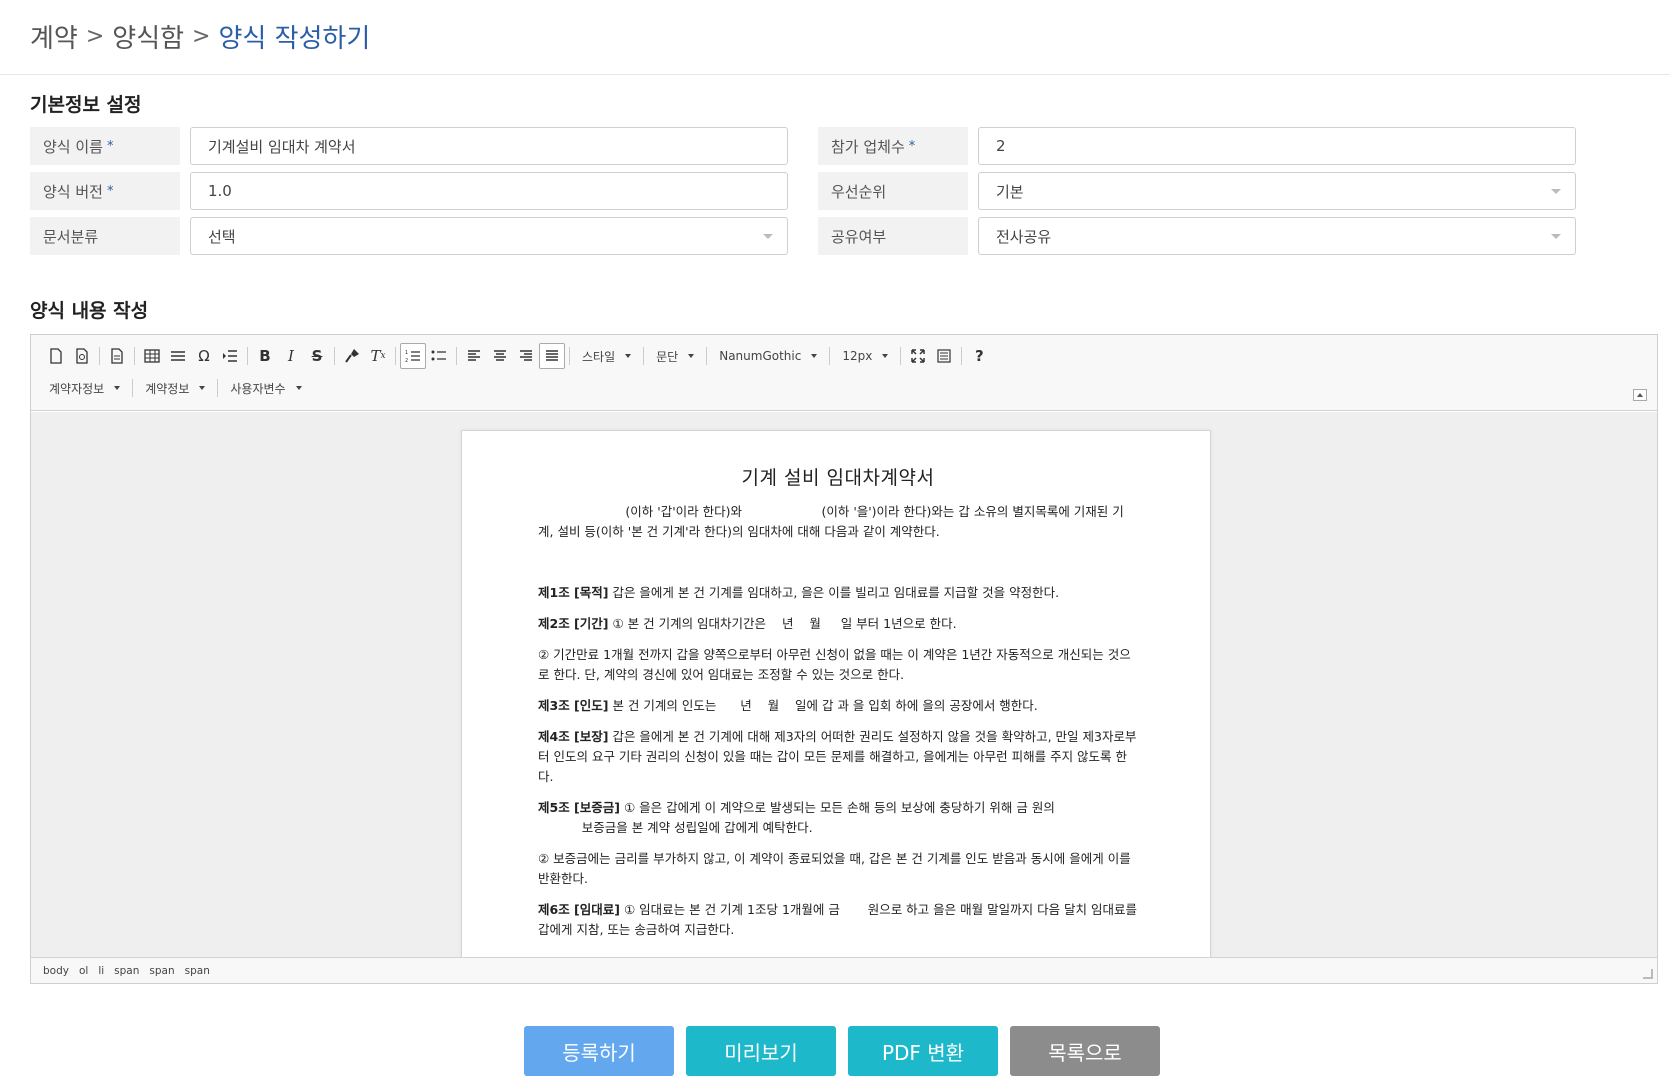 This screenshot has width=1670, height=1091. I want to click on align-right-icon, so click(526, 356).